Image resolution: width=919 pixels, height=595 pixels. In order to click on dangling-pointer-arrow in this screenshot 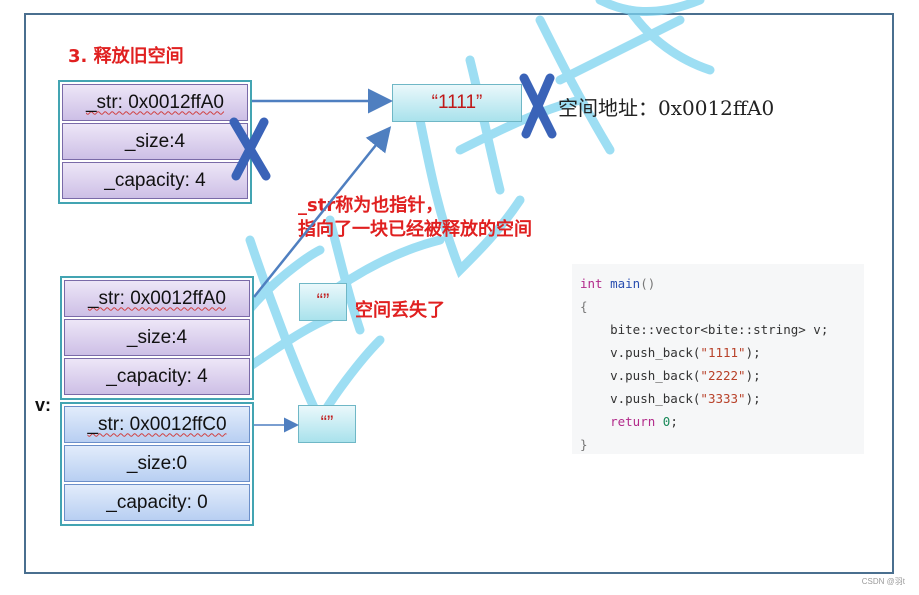, I will do `click(322, 212)`.